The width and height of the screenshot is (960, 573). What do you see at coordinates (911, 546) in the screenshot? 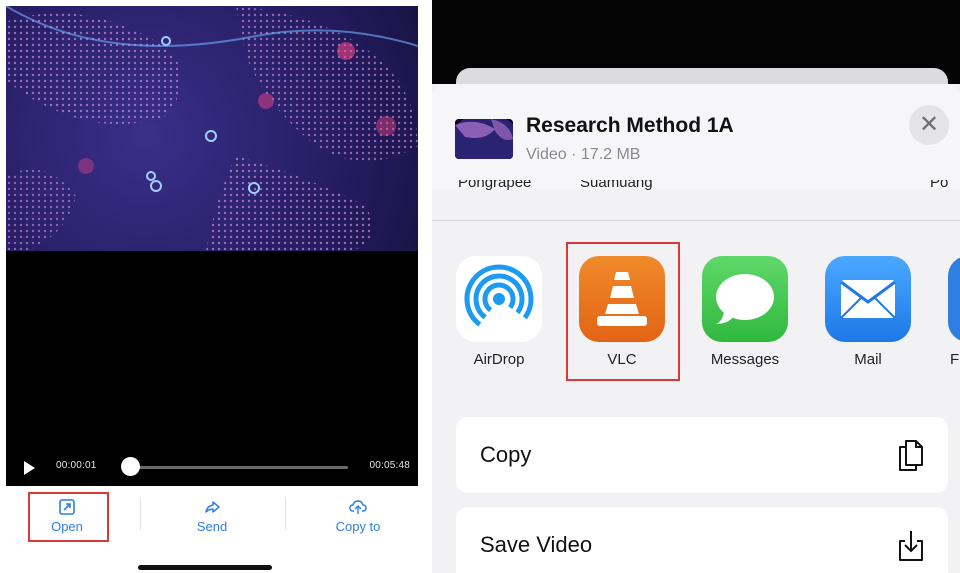
I see `save-download-icon` at bounding box center [911, 546].